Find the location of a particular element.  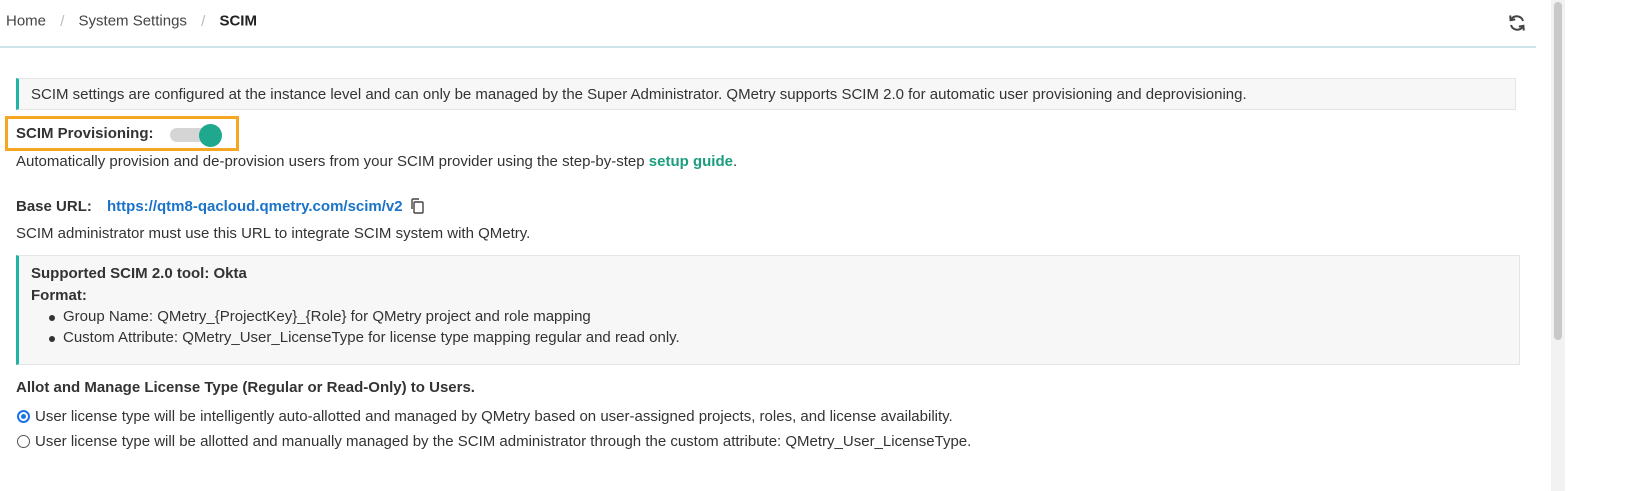

format-label: Format: is located at coordinates (59, 295).